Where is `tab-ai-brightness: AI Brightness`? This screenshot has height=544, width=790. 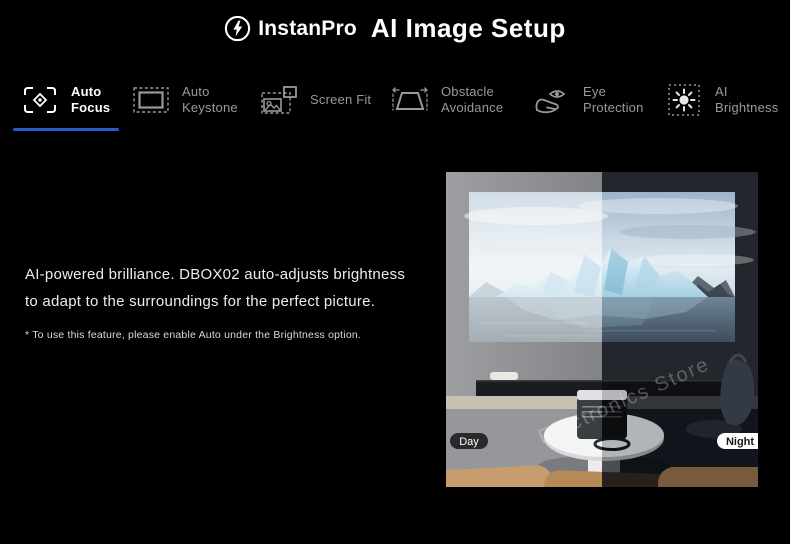
tab-ai-brightness: AI Brightness is located at coordinates (721, 100).